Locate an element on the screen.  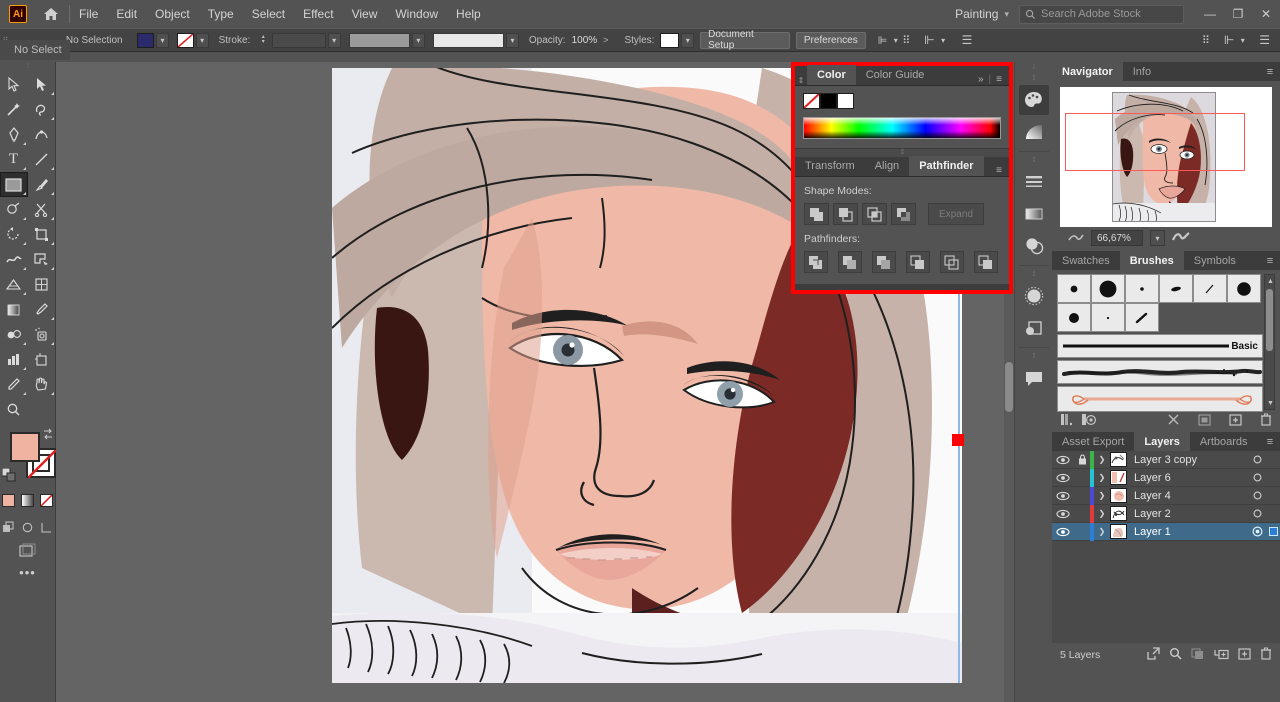
direct-selection-tool is located at coordinates (42, 84).